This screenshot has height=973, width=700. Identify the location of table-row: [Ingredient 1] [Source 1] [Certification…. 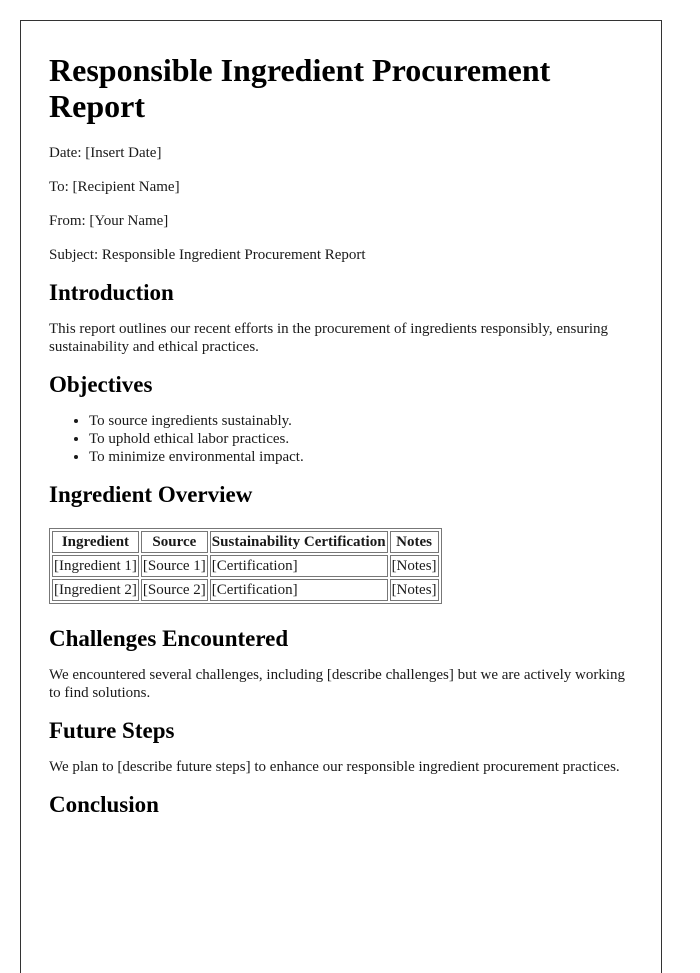
(245, 566).